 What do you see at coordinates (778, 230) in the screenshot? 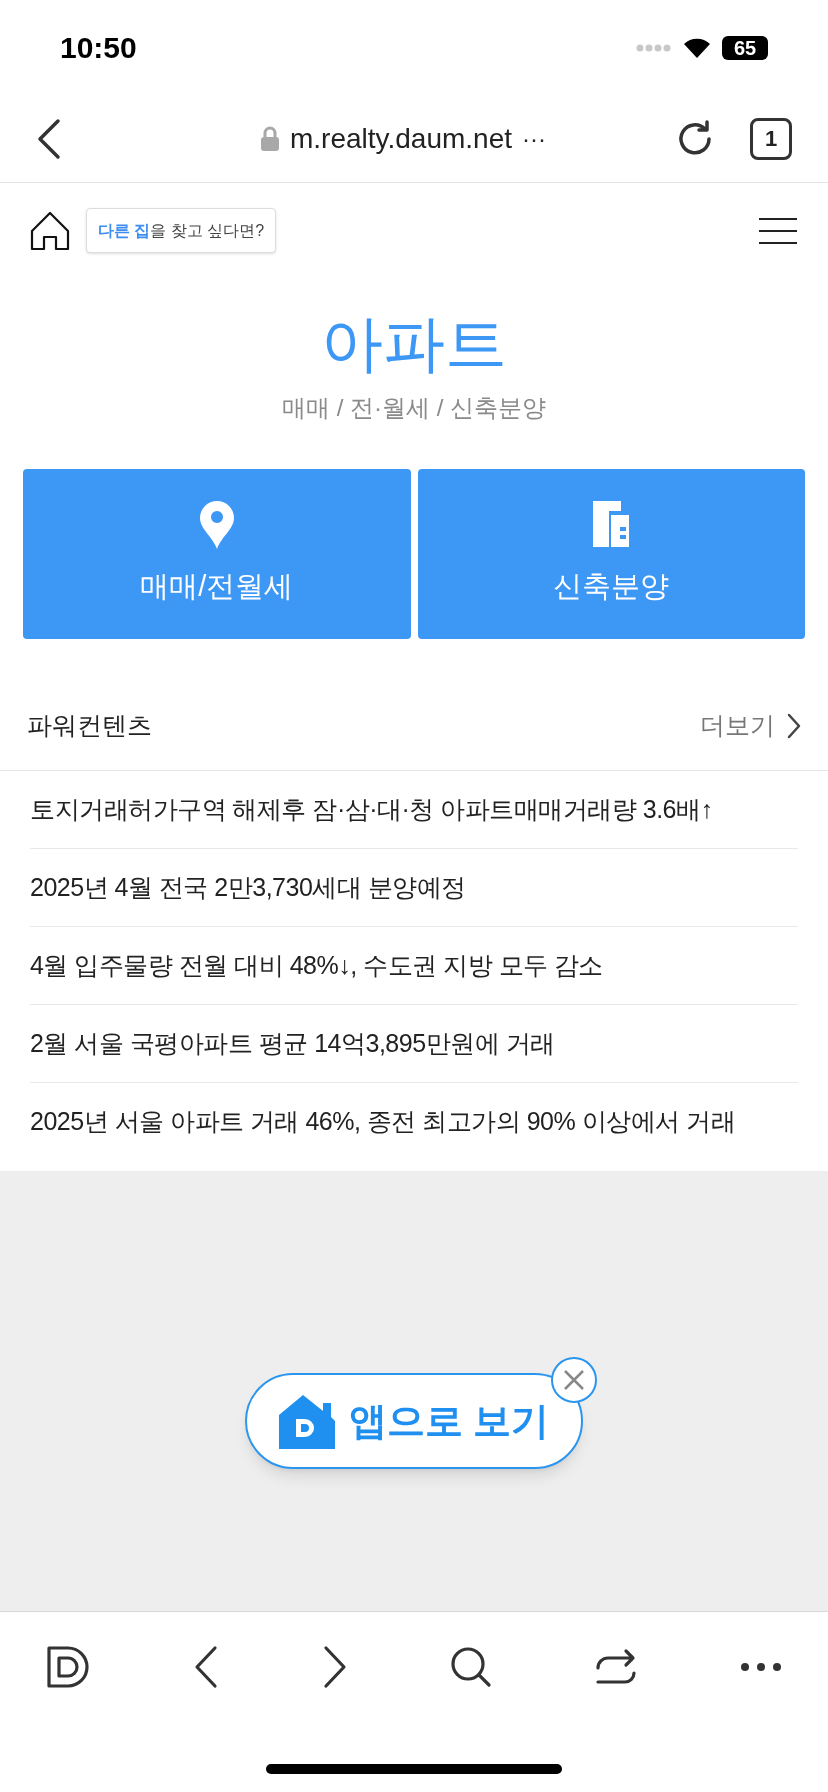
I see `menu-icon` at bounding box center [778, 230].